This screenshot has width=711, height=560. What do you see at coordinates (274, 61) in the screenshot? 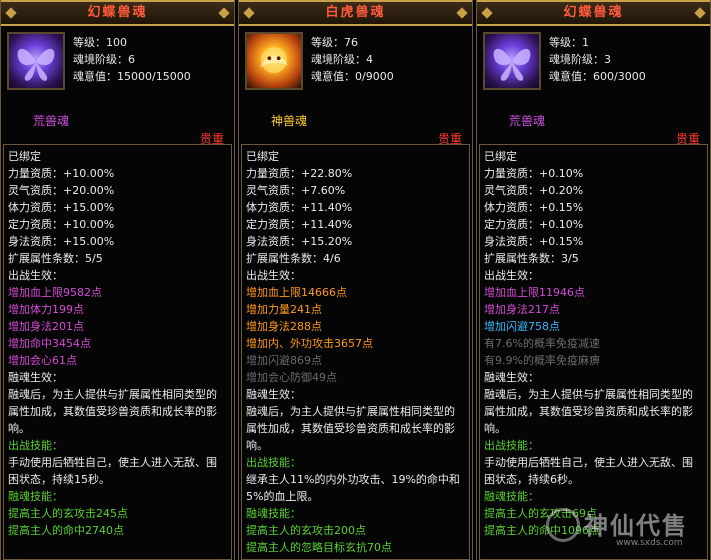
I see `tiger-soul-icon` at bounding box center [274, 61].